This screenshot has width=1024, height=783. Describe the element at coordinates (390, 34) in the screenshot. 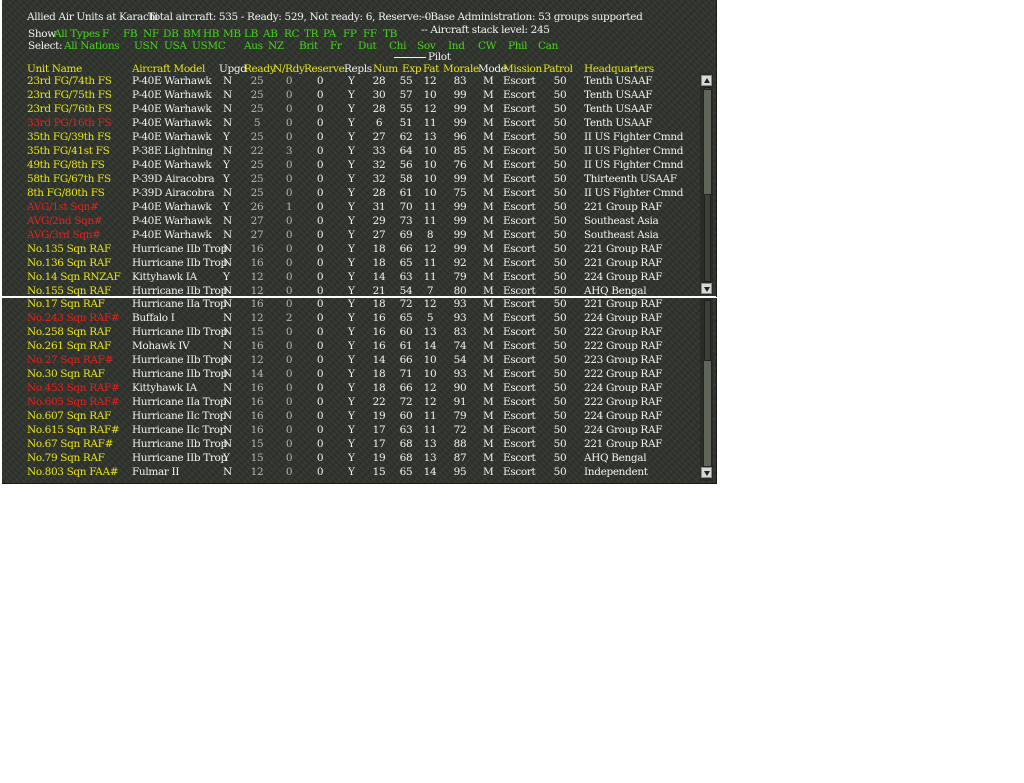

I see `filter-type-tb: TB` at that location.